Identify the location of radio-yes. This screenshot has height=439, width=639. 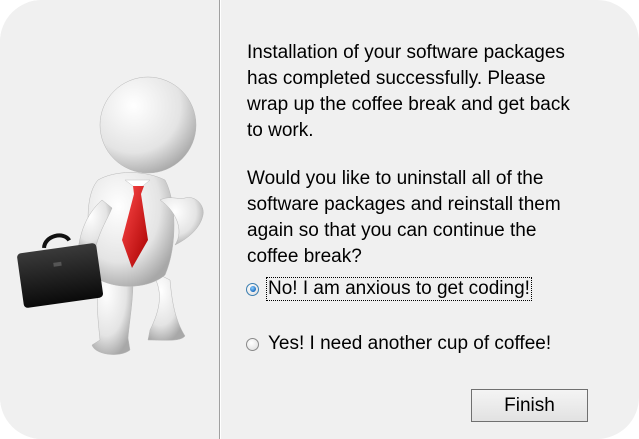
(252, 344).